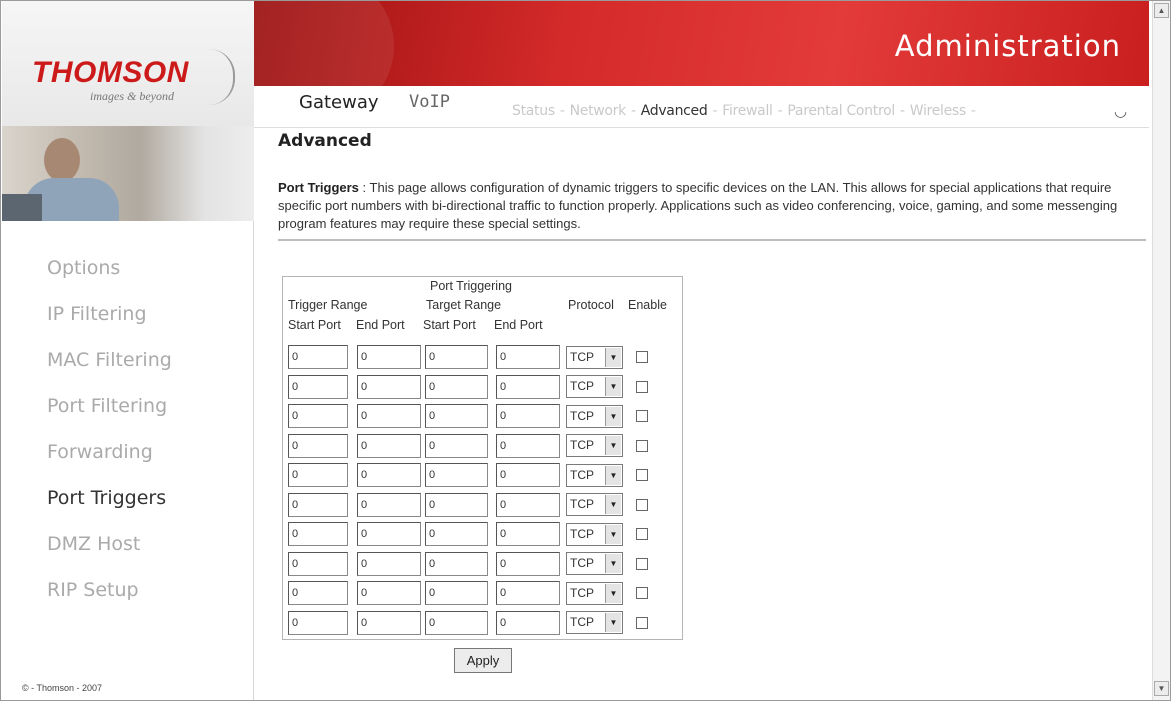  Describe the element at coordinates (128, 544) in the screenshot. I see `sidebar-item-dmz-host: DMZ Host` at that location.